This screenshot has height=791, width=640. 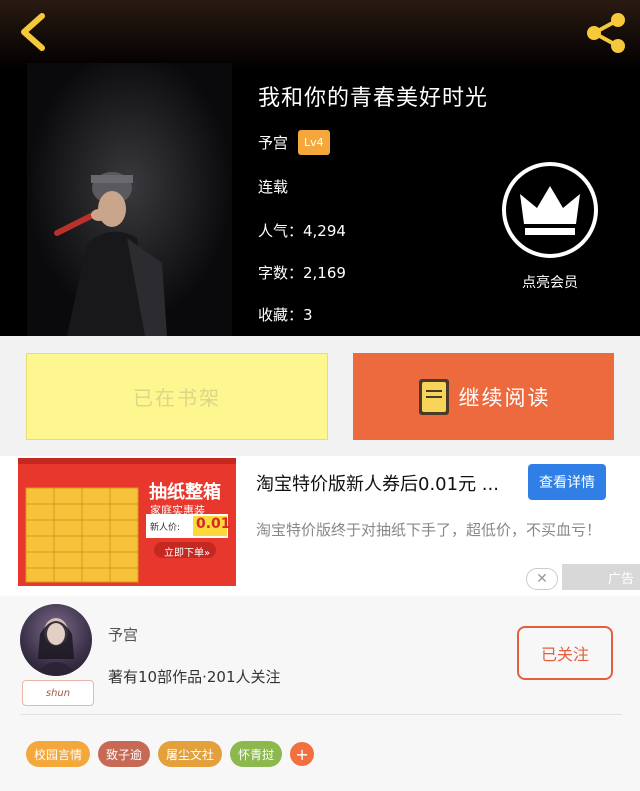 What do you see at coordinates (187, 553) in the screenshot?
I see `ad-order-label: 立即下单»` at bounding box center [187, 553].